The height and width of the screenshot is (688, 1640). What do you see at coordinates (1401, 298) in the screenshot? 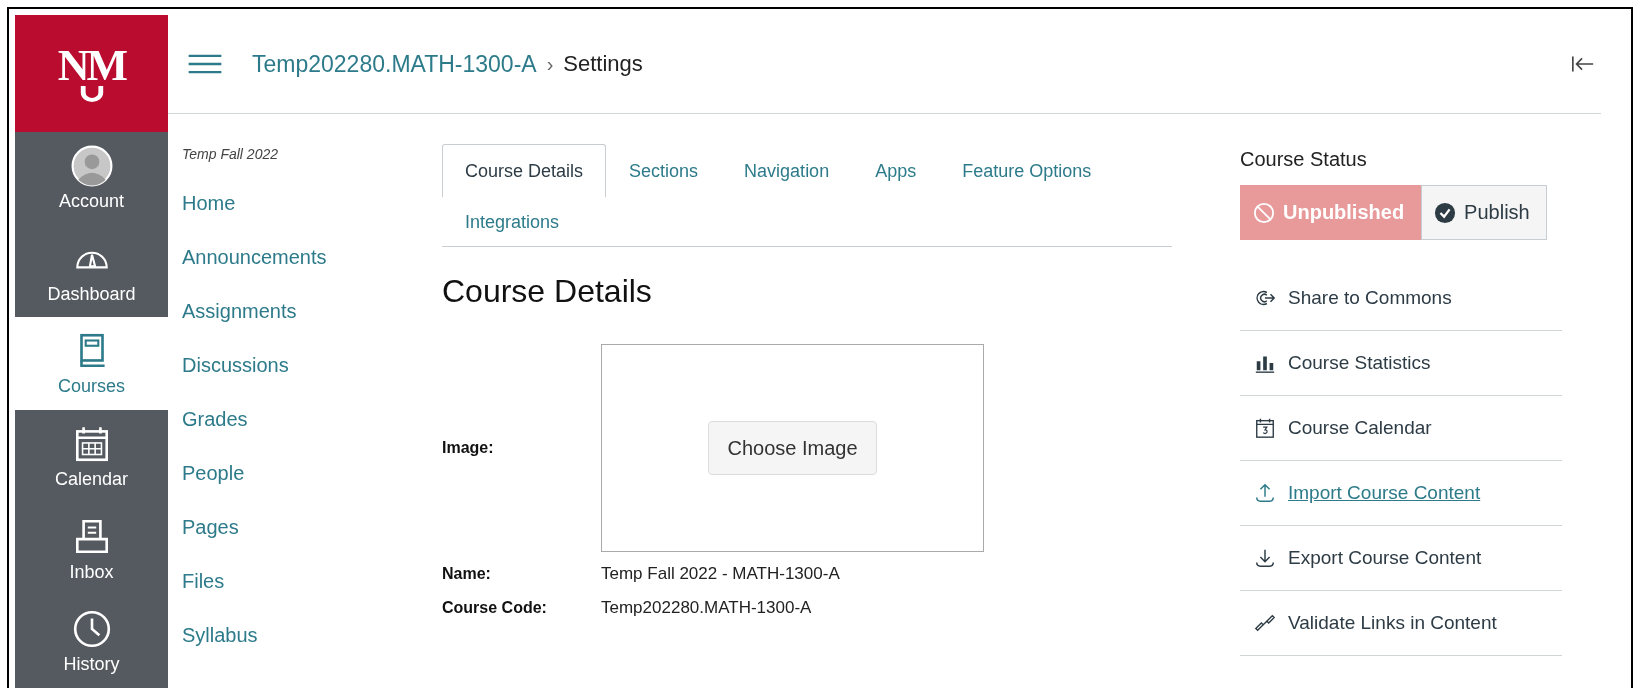
I see `sidebar-action-link: Share to Commons` at bounding box center [1401, 298].